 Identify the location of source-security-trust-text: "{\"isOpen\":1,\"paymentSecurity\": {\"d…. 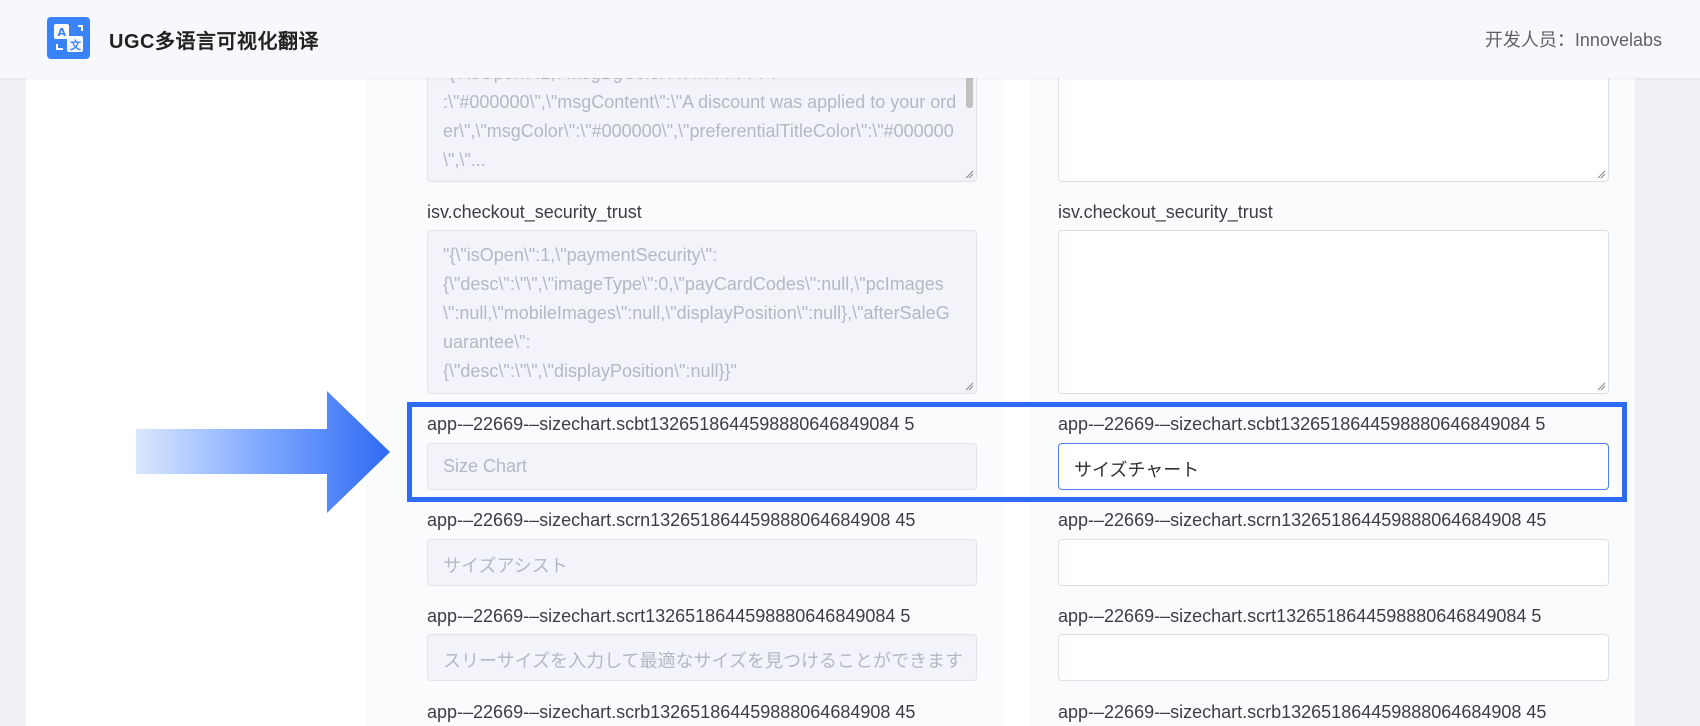
(696, 313).